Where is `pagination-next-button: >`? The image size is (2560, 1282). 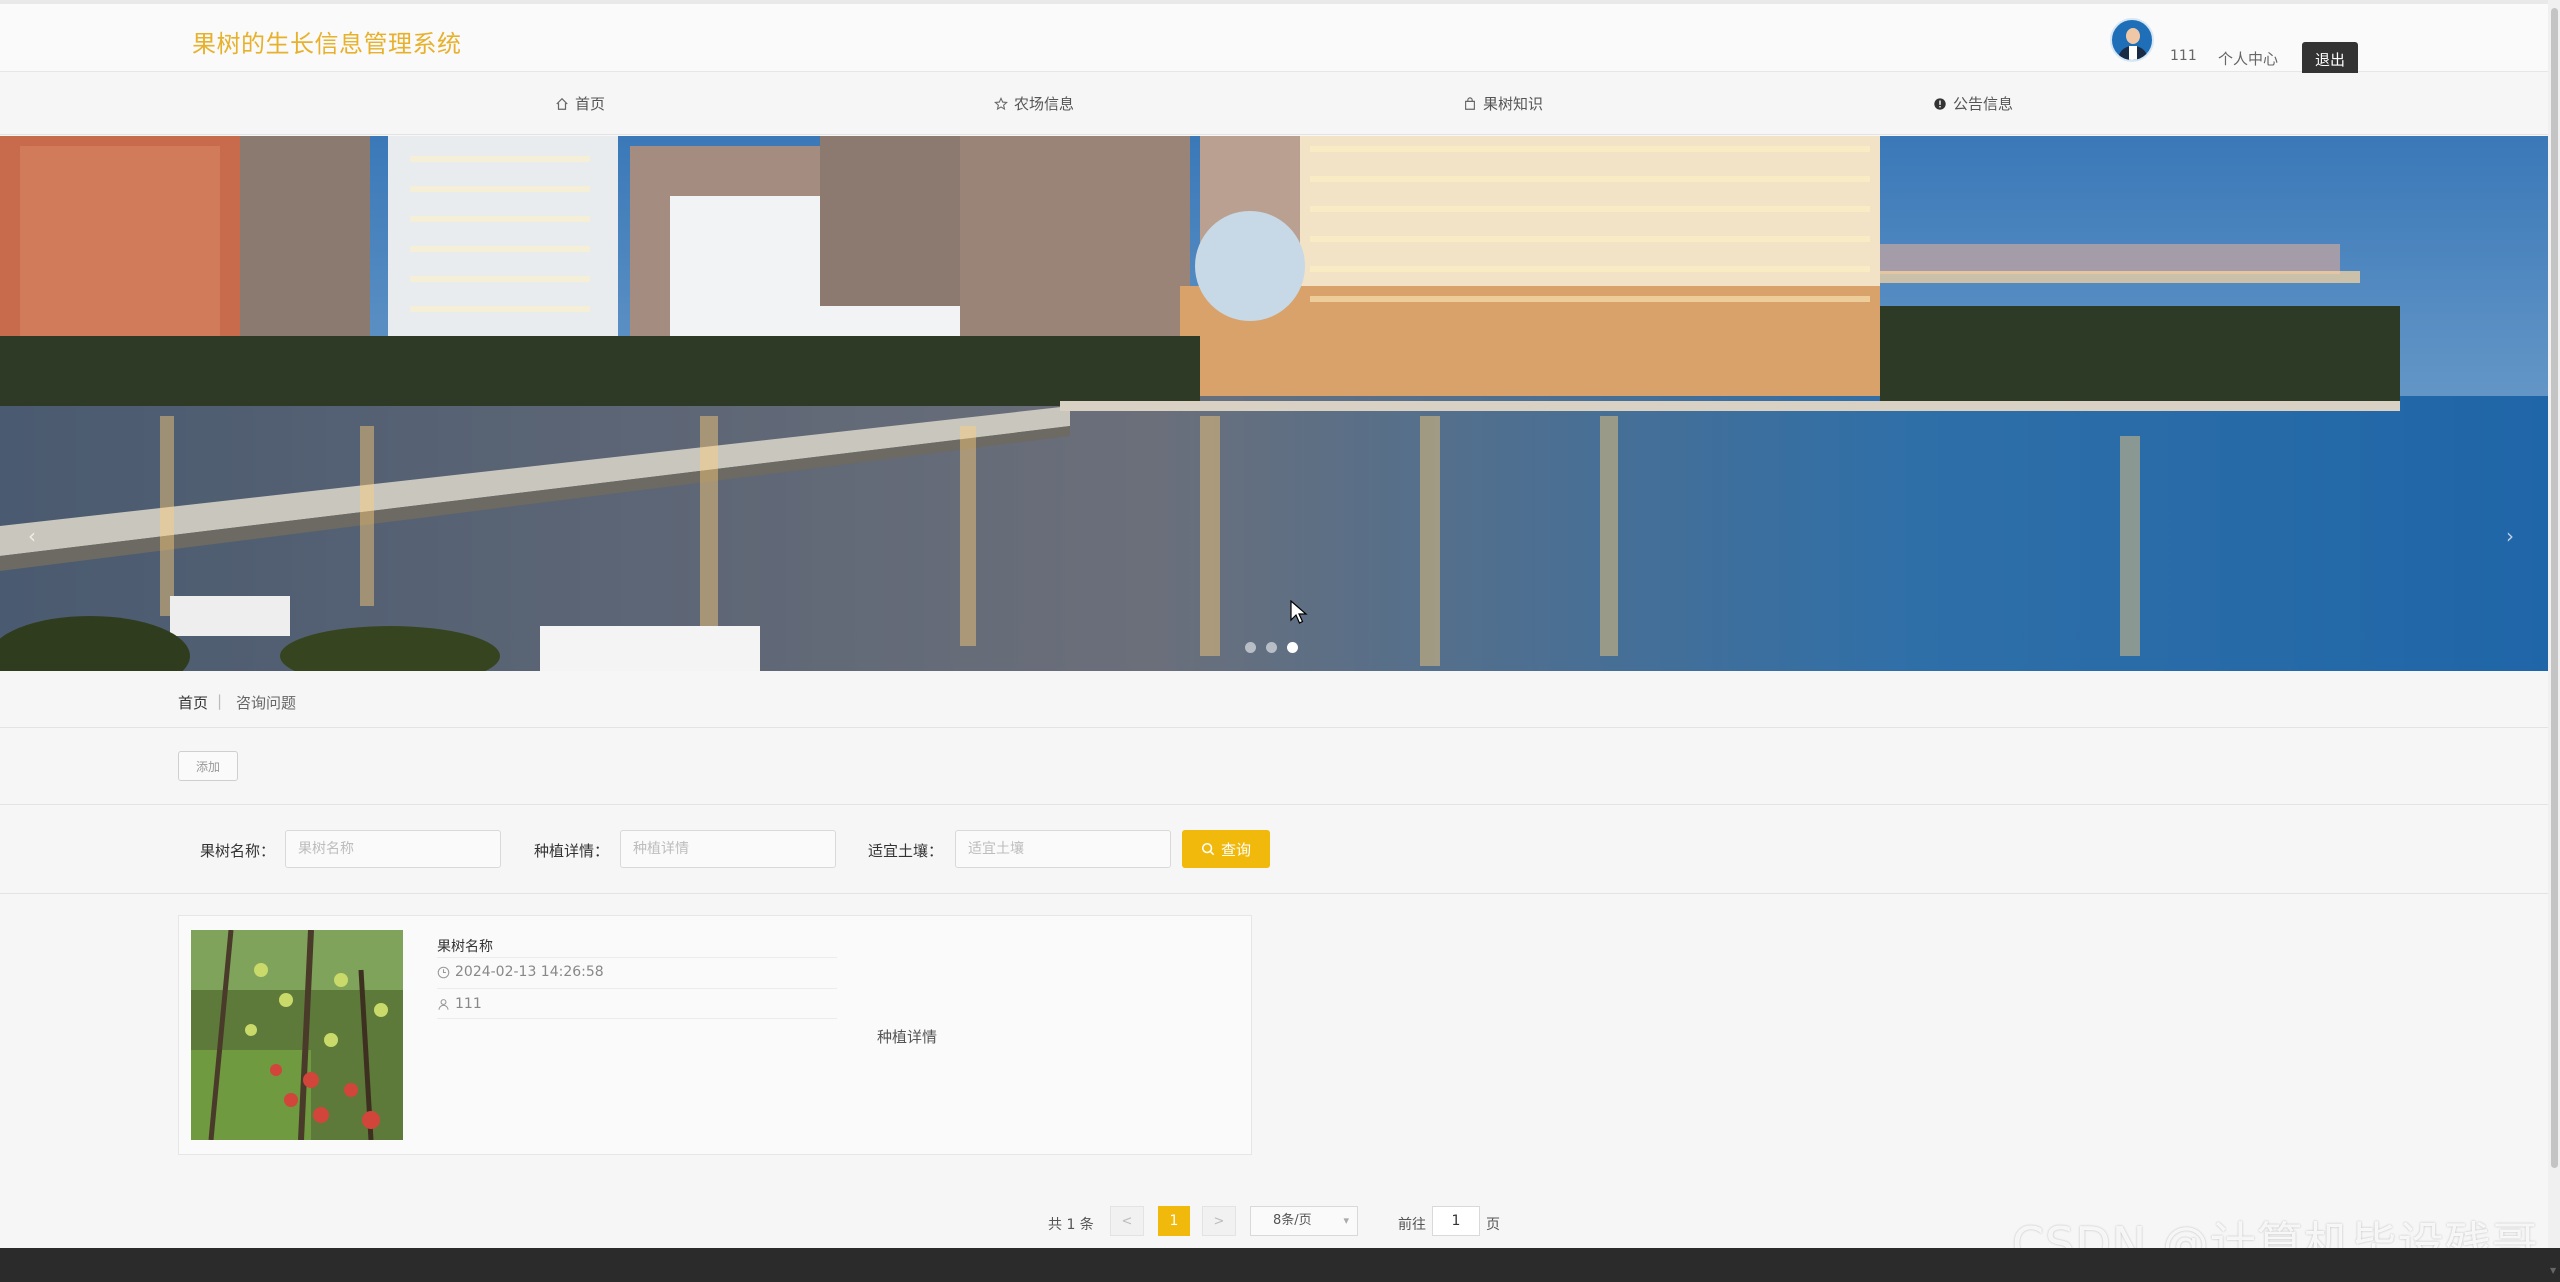 pagination-next-button: > is located at coordinates (1219, 1221).